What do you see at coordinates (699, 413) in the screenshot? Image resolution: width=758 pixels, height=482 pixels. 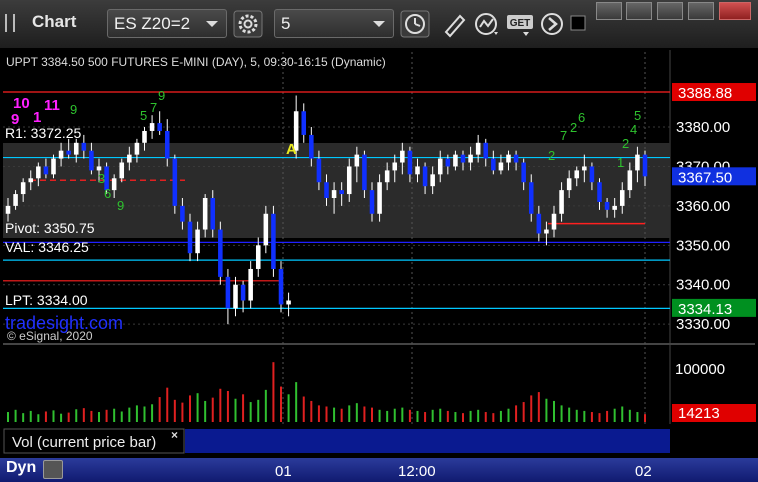 I see `volume-last-value: 14213` at bounding box center [699, 413].